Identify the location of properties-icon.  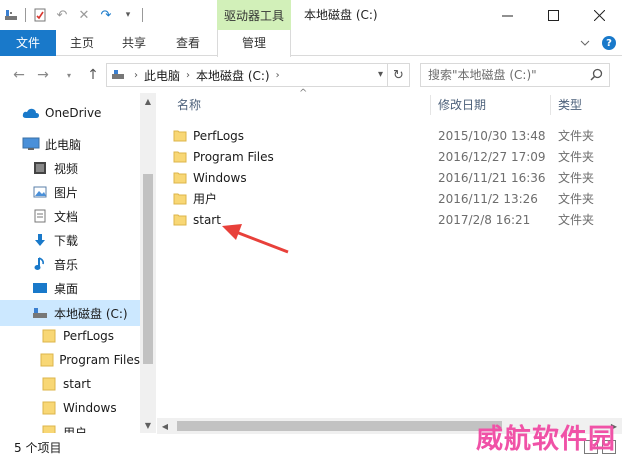
(40, 15).